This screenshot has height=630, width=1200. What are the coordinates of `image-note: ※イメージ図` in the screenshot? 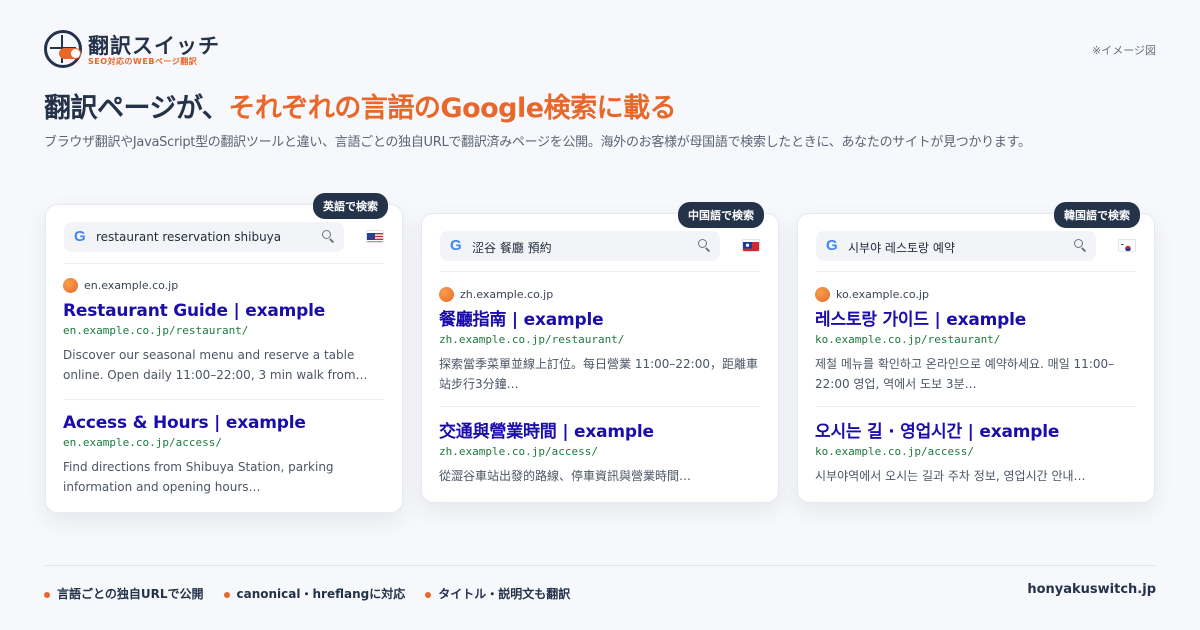 It's located at (1124, 50).